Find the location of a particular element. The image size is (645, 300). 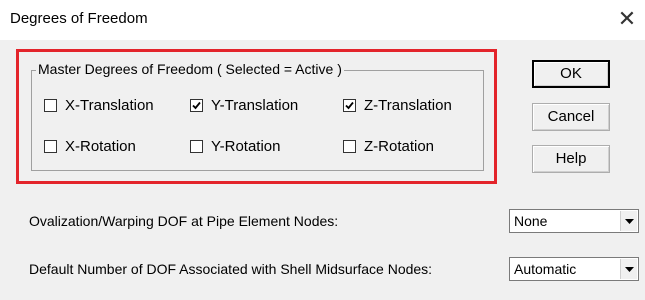

ovalization-dropdown: None is located at coordinates (574, 221).